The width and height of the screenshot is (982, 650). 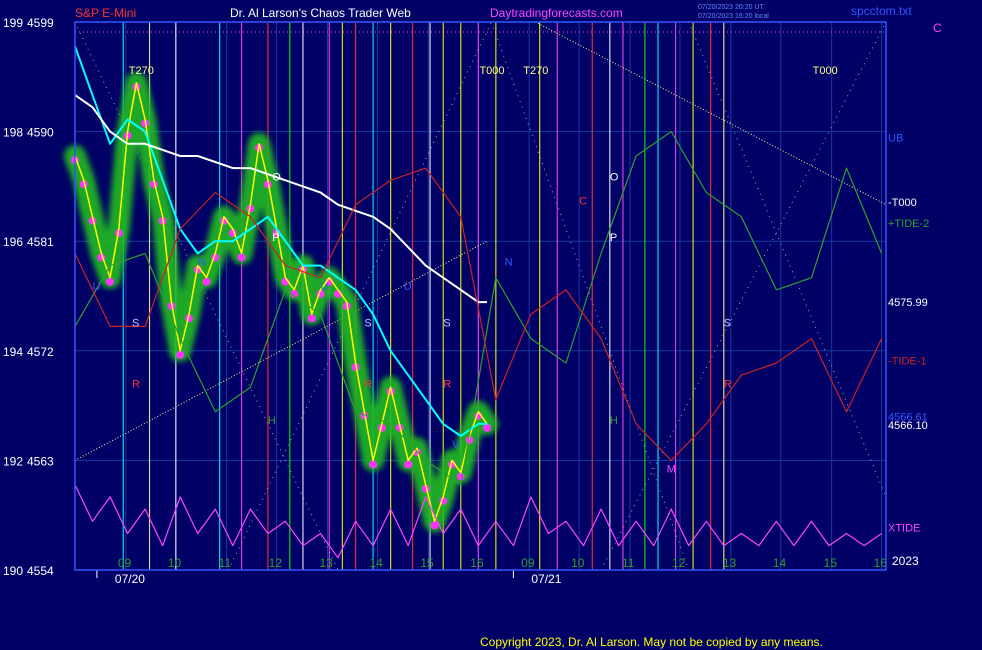 I want to click on local-stamp: 07/20/2023 16:20 local, so click(x=733, y=16).